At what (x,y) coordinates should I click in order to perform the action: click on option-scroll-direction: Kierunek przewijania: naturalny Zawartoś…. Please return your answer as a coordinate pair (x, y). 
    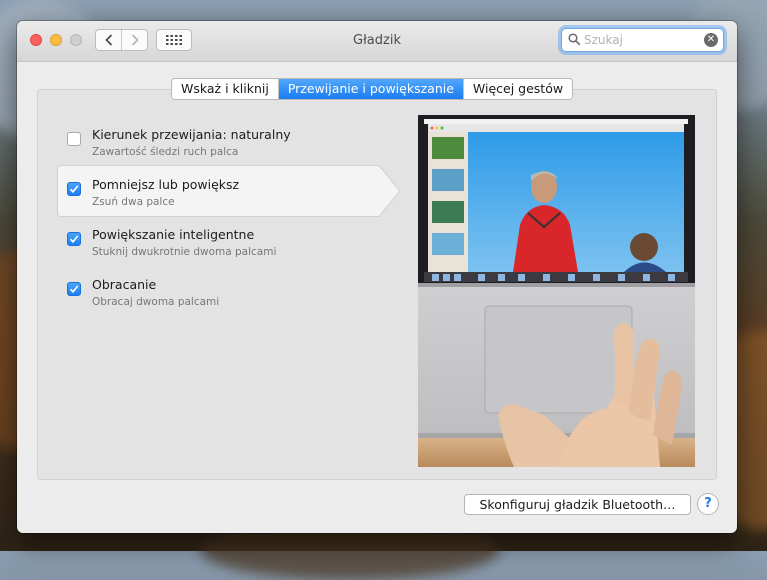
    Looking at the image, I should click on (217, 145).